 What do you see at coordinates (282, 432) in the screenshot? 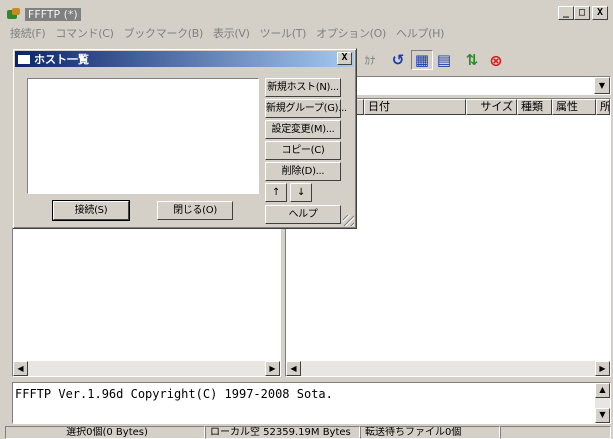
I see `status-local-free: ローカル空 52359.19M Bytes` at bounding box center [282, 432].